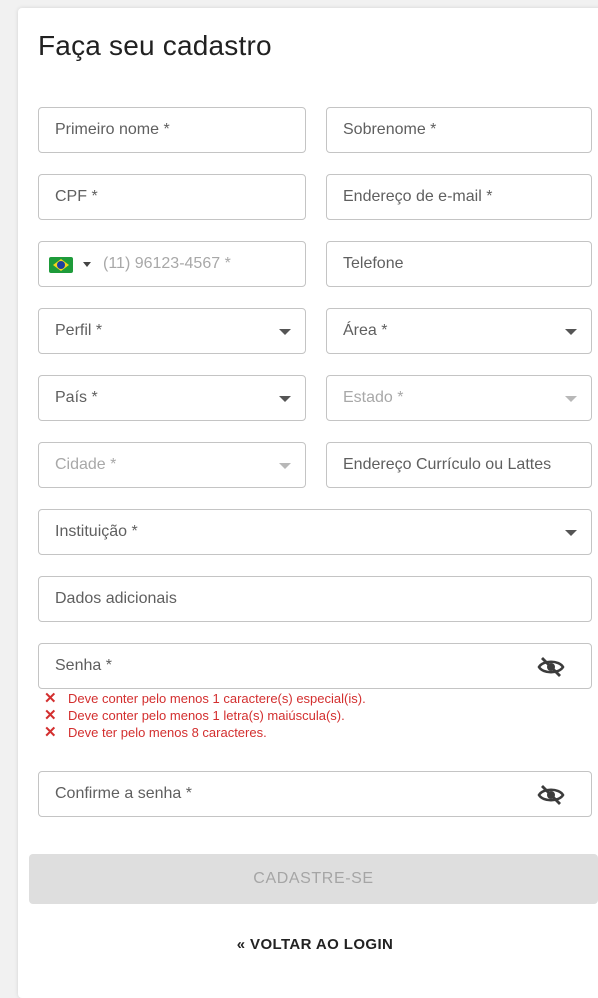 The image size is (598, 998). I want to click on cpf-label: CPF *, so click(76, 196).